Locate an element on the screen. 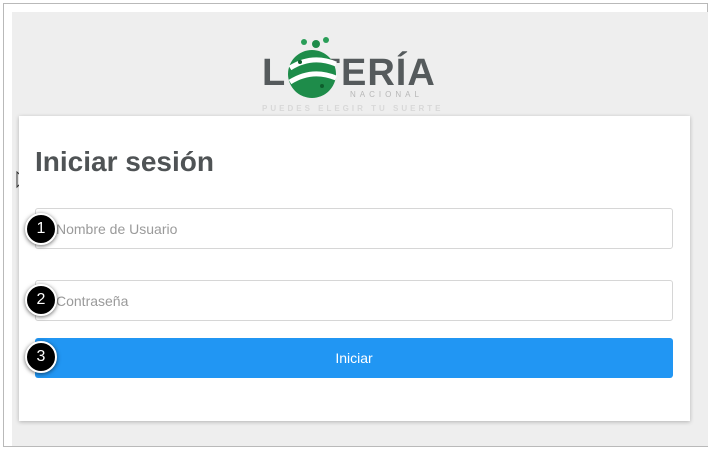  loteria-logo: LOTERÍA NACIONAL PUEDES ELEGIR TU SUERTE is located at coordinates (357, 72).